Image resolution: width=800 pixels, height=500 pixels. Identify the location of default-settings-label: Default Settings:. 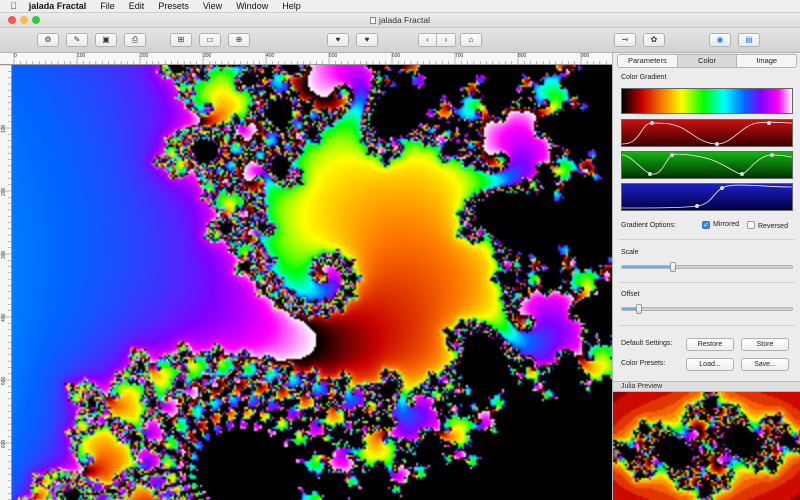
(647, 343).